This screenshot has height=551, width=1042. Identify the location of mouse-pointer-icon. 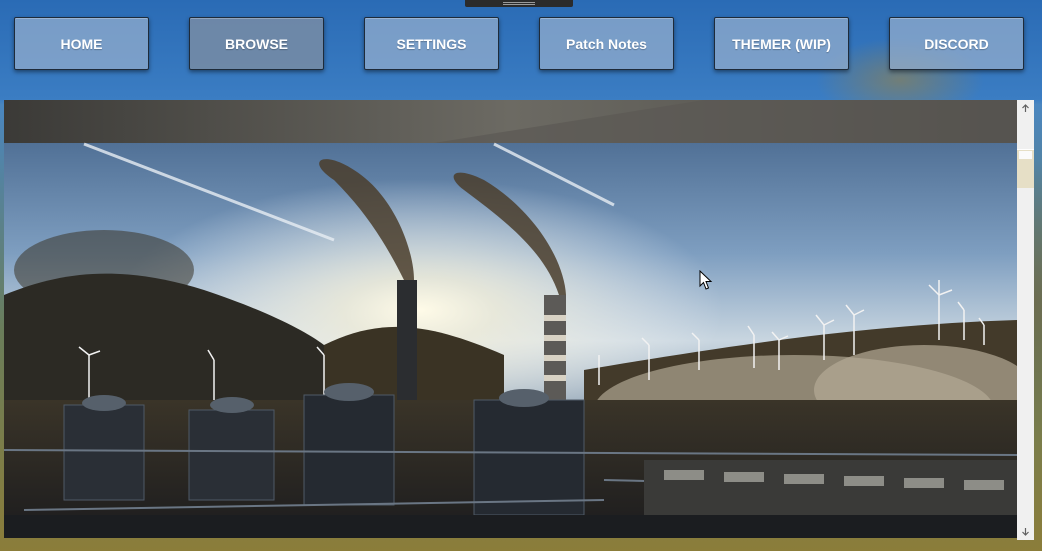
(706, 280).